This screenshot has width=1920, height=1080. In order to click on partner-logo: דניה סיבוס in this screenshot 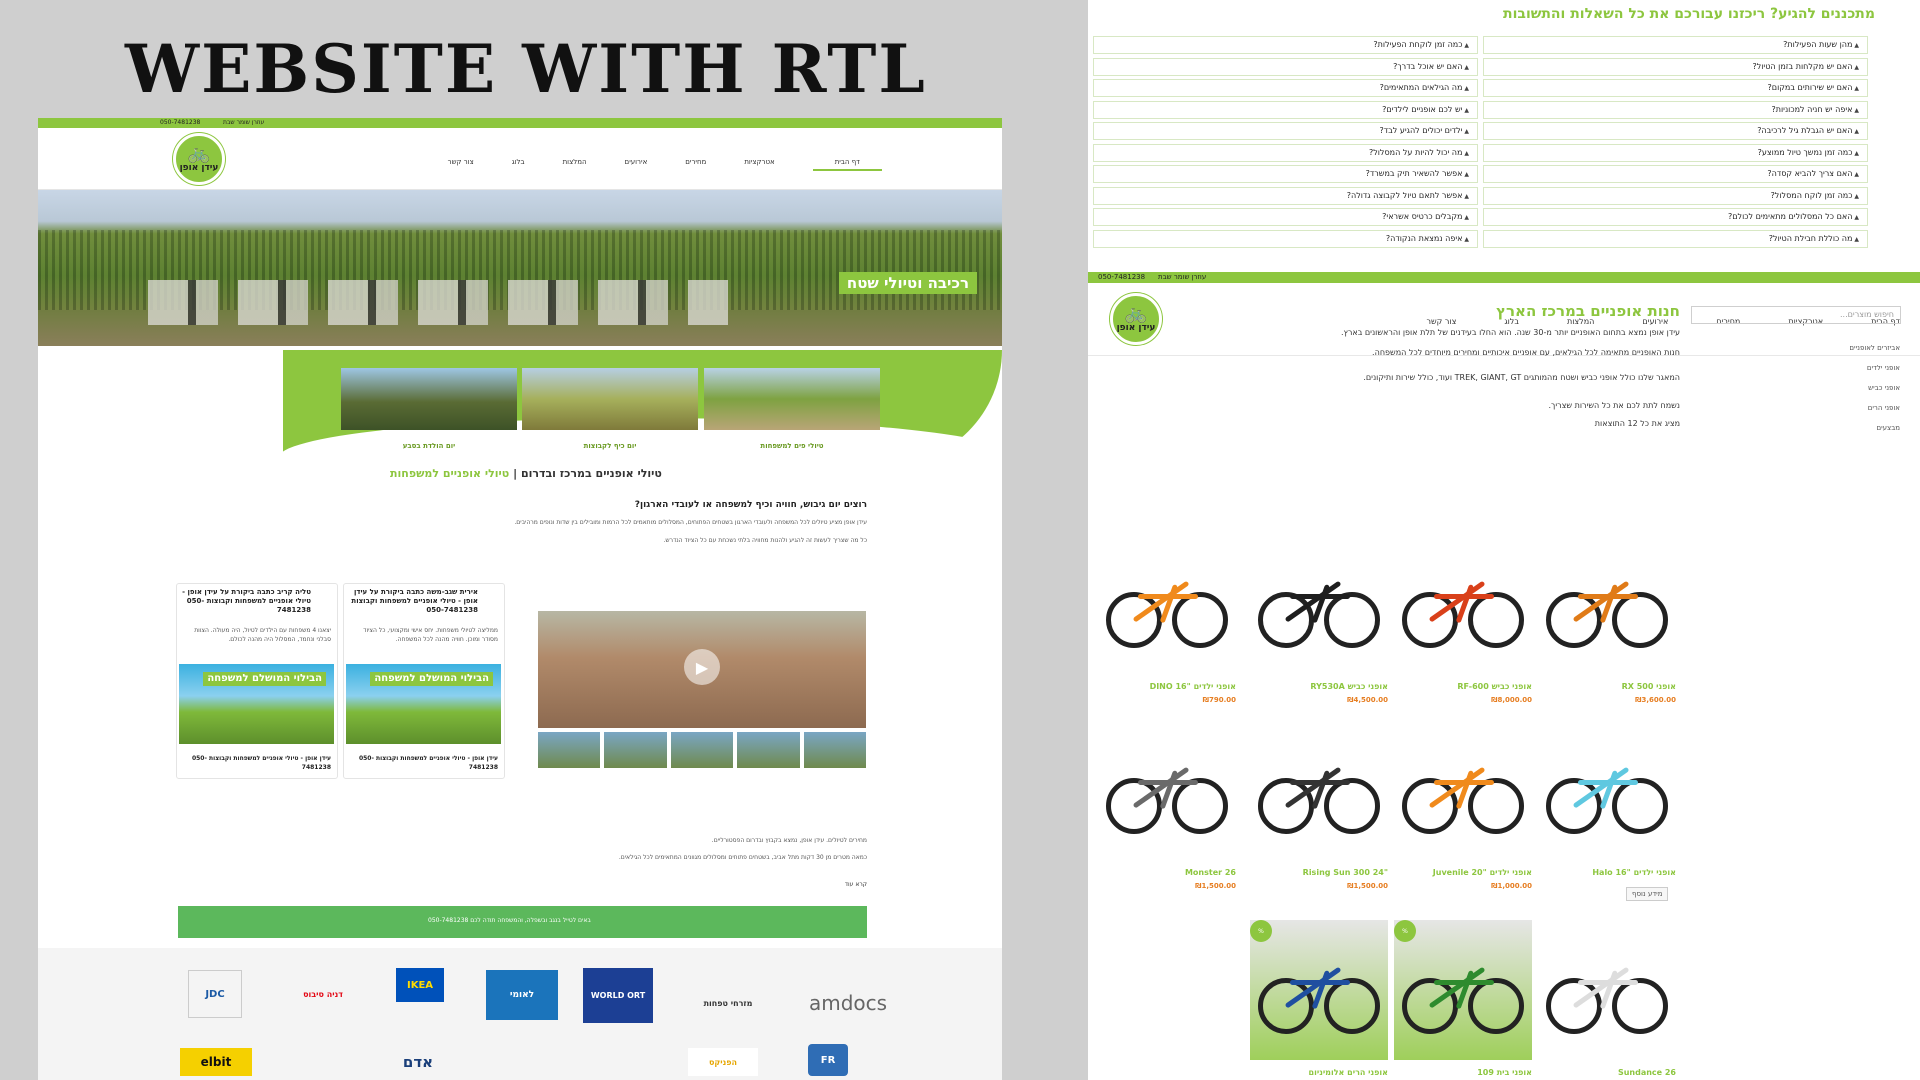, I will do `click(323, 994)`.